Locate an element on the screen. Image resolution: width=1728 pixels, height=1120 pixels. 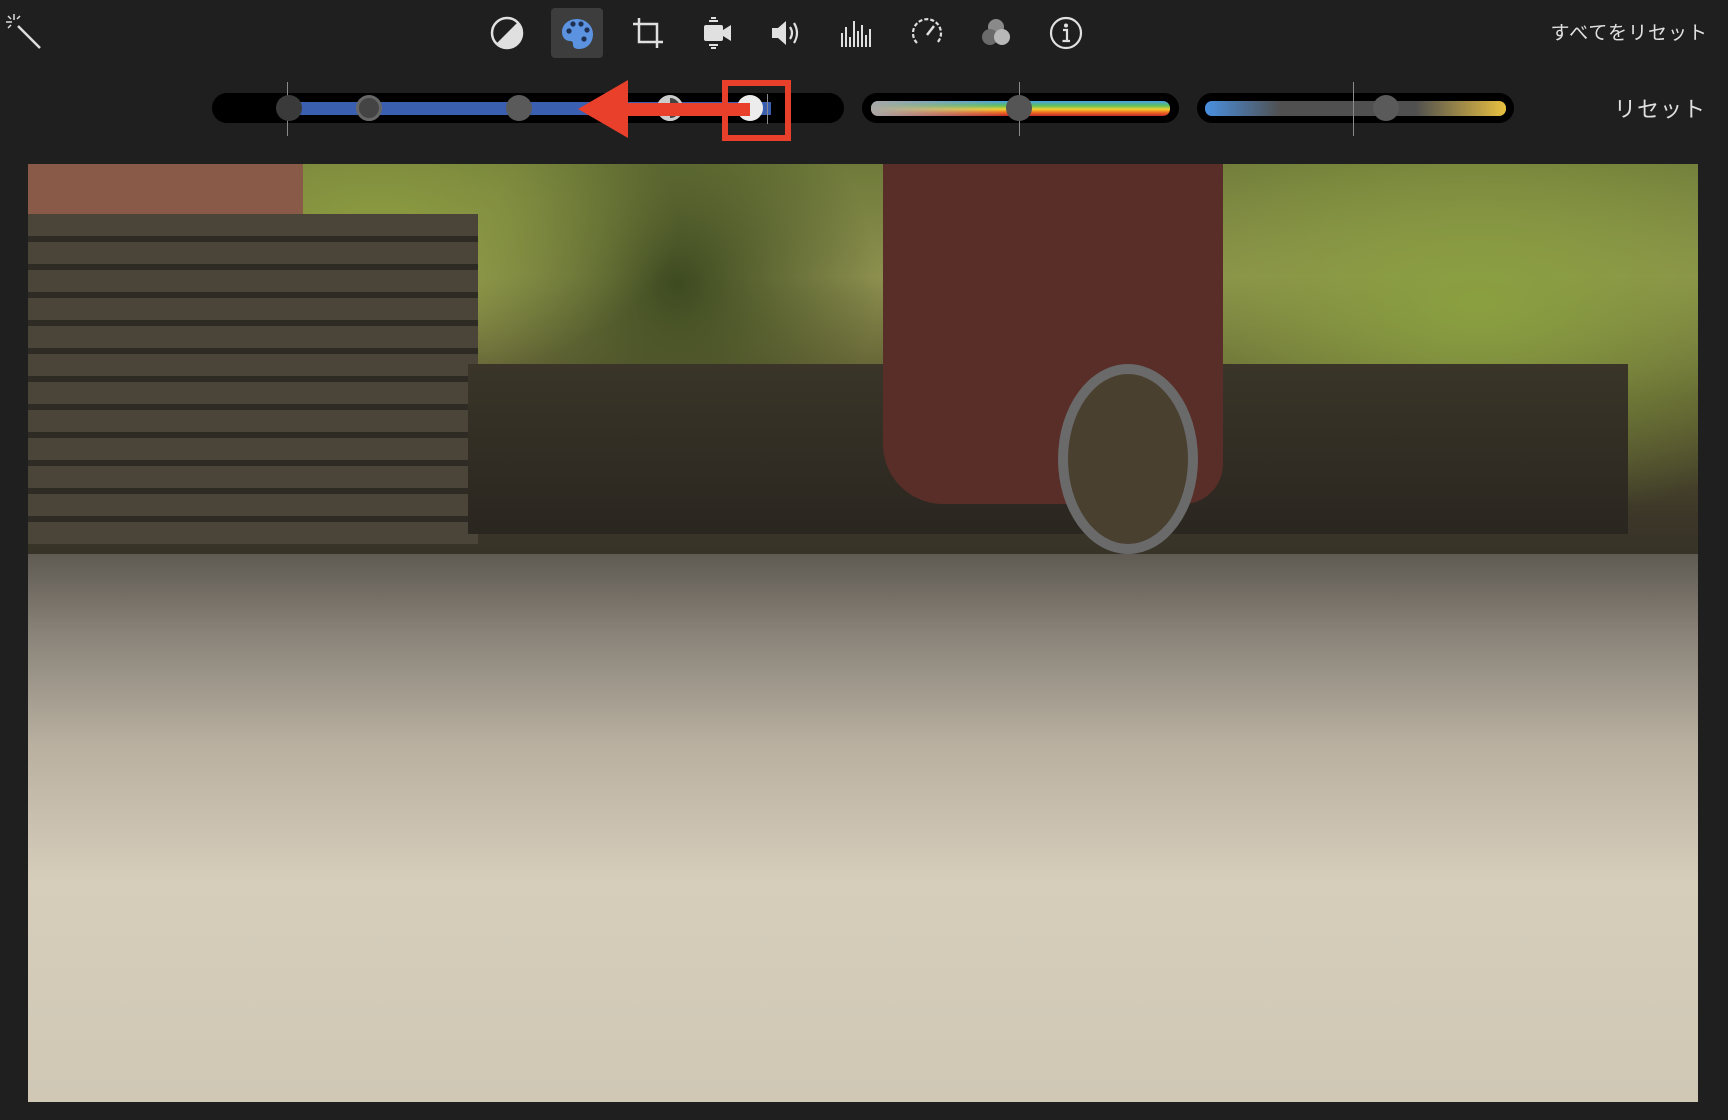
noise-reduction-equalizer-icon is located at coordinates (856, 33).